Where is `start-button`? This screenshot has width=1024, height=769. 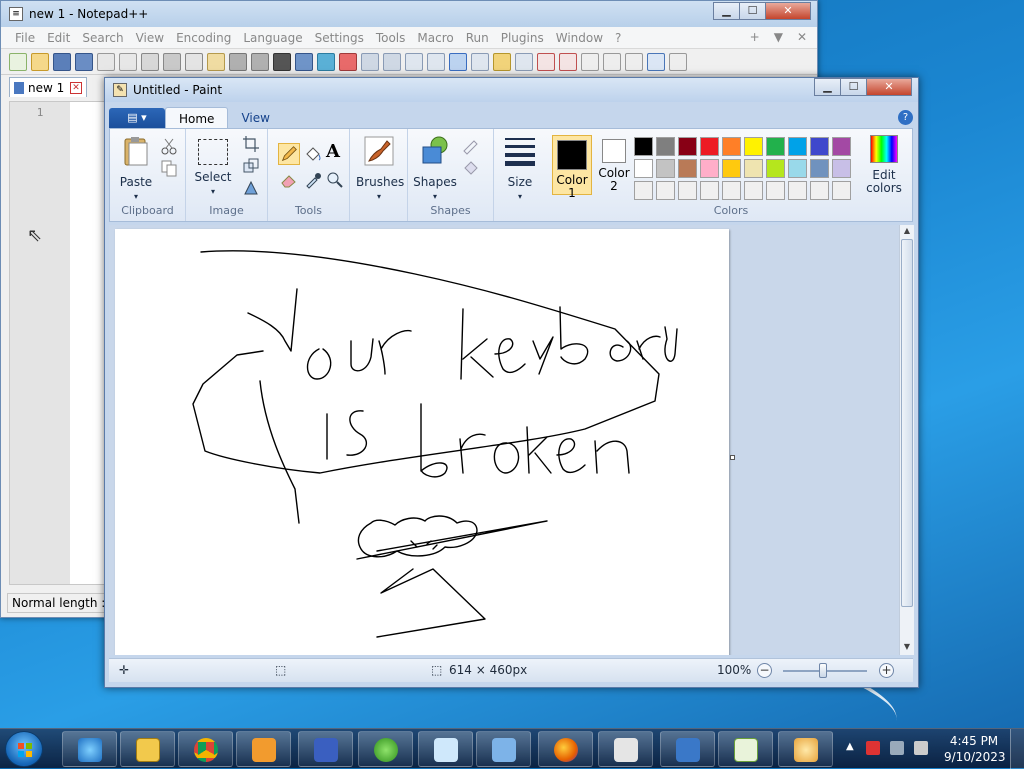
start-button is located at coordinates (24, 749).